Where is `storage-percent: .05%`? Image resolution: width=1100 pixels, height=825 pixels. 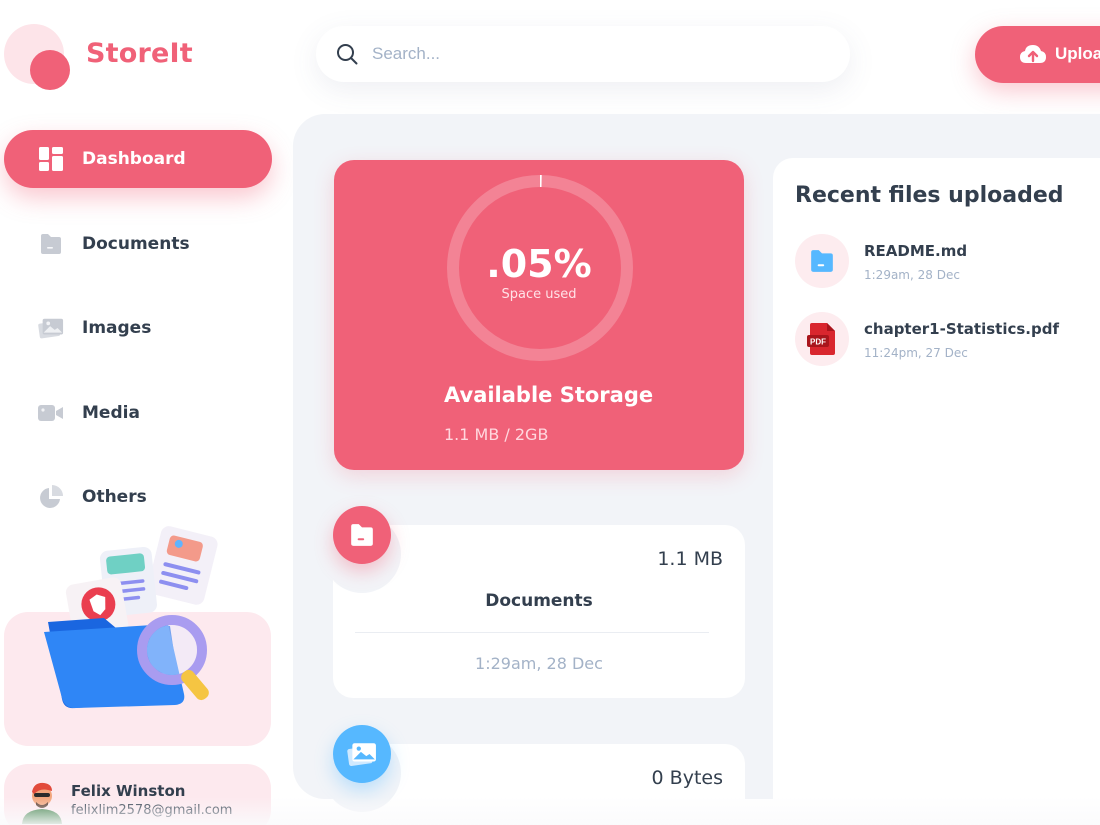
storage-percent: .05% is located at coordinates (539, 264).